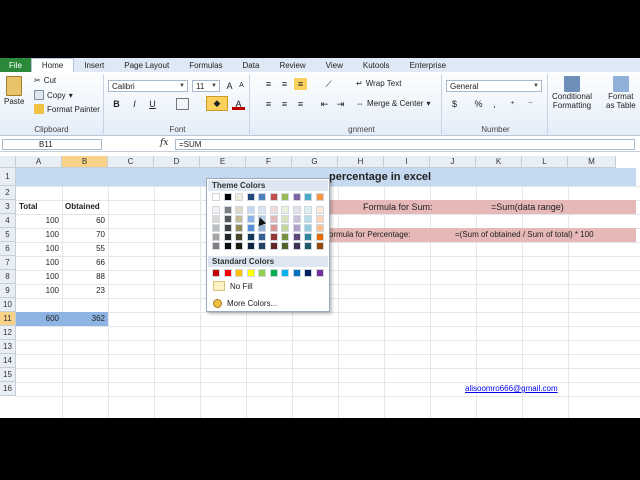 The width and height of the screenshot is (640, 480). What do you see at coordinates (85, 249) in the screenshot?
I see `cell-obtained: 55` at bounding box center [85, 249].